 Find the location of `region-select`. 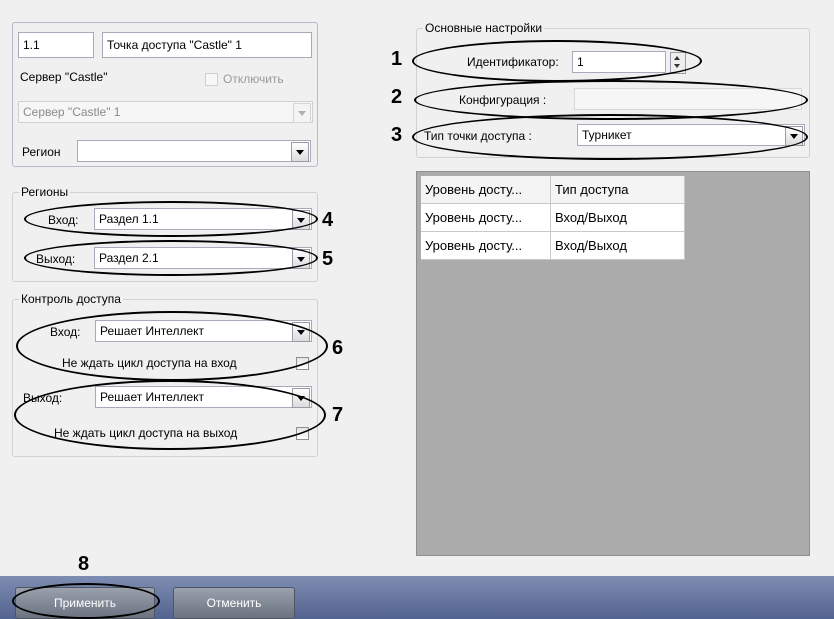

region-select is located at coordinates (194, 151).